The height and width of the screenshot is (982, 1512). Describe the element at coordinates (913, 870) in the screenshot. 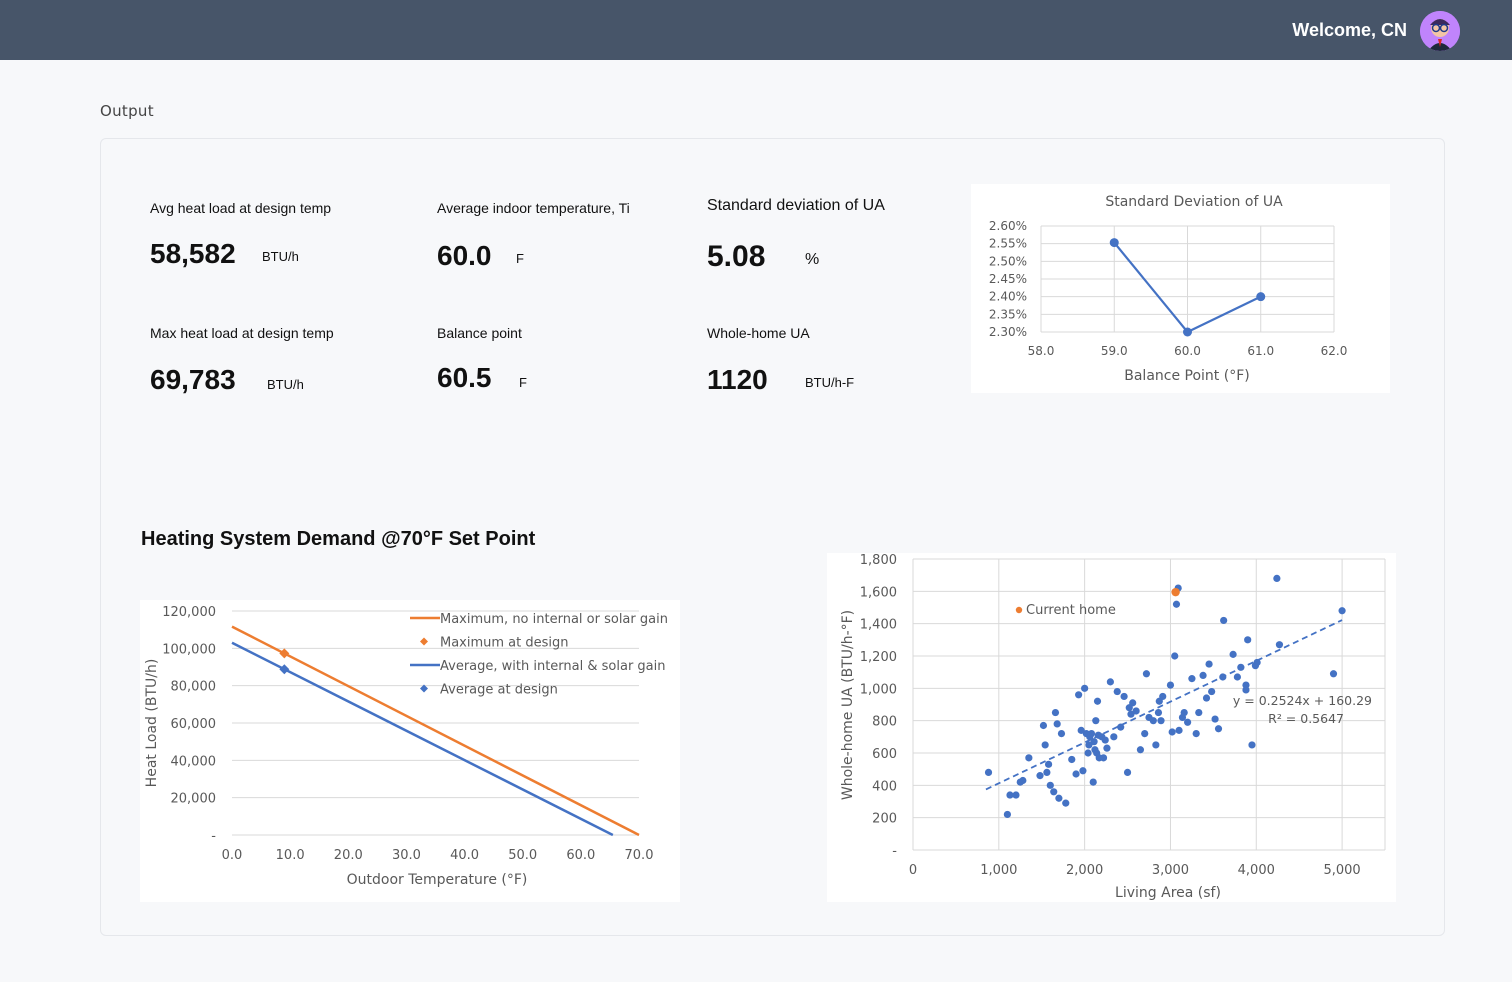

I see `x-tick-label: 0` at that location.